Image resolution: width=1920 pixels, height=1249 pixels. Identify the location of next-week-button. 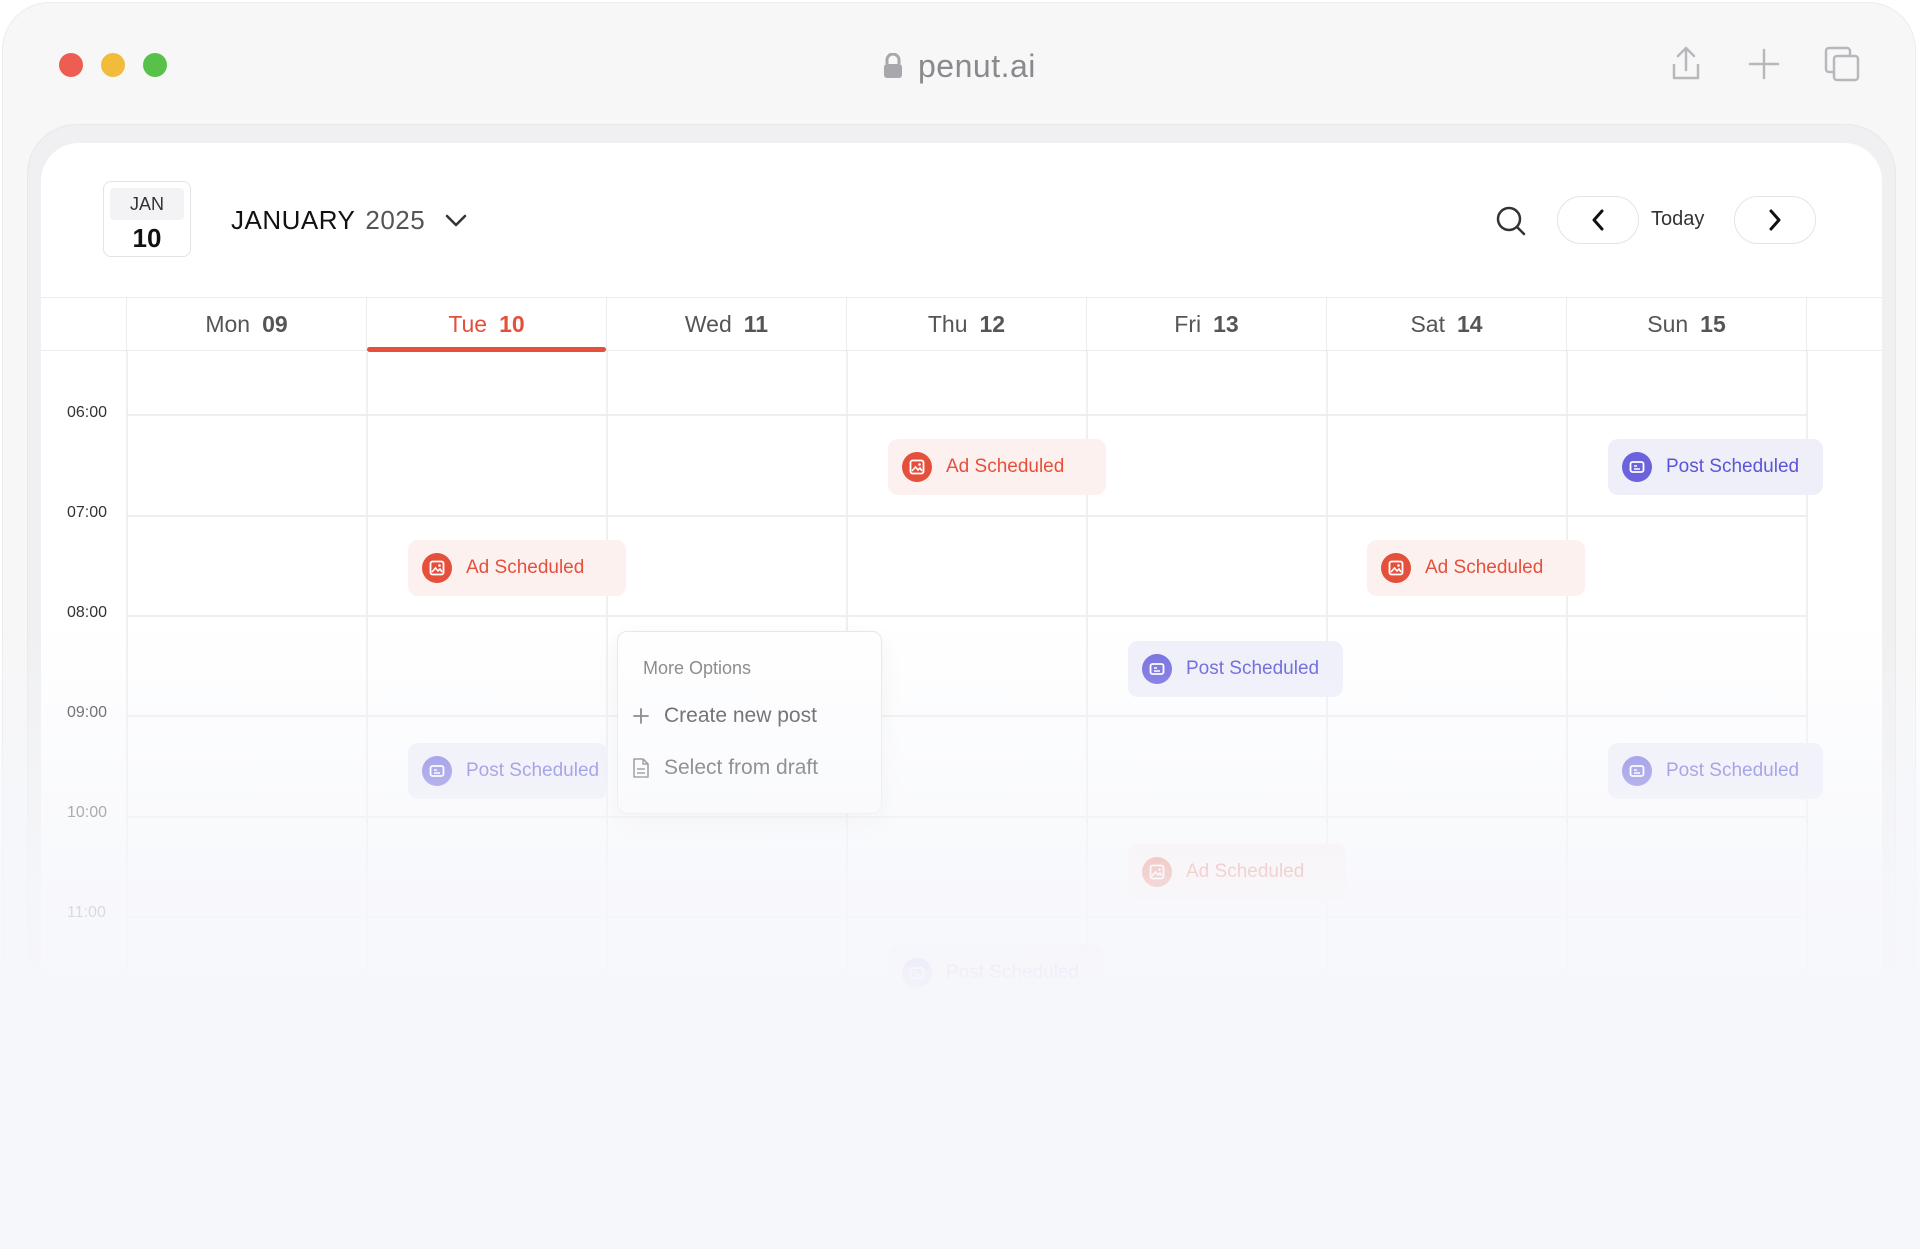
(1775, 220).